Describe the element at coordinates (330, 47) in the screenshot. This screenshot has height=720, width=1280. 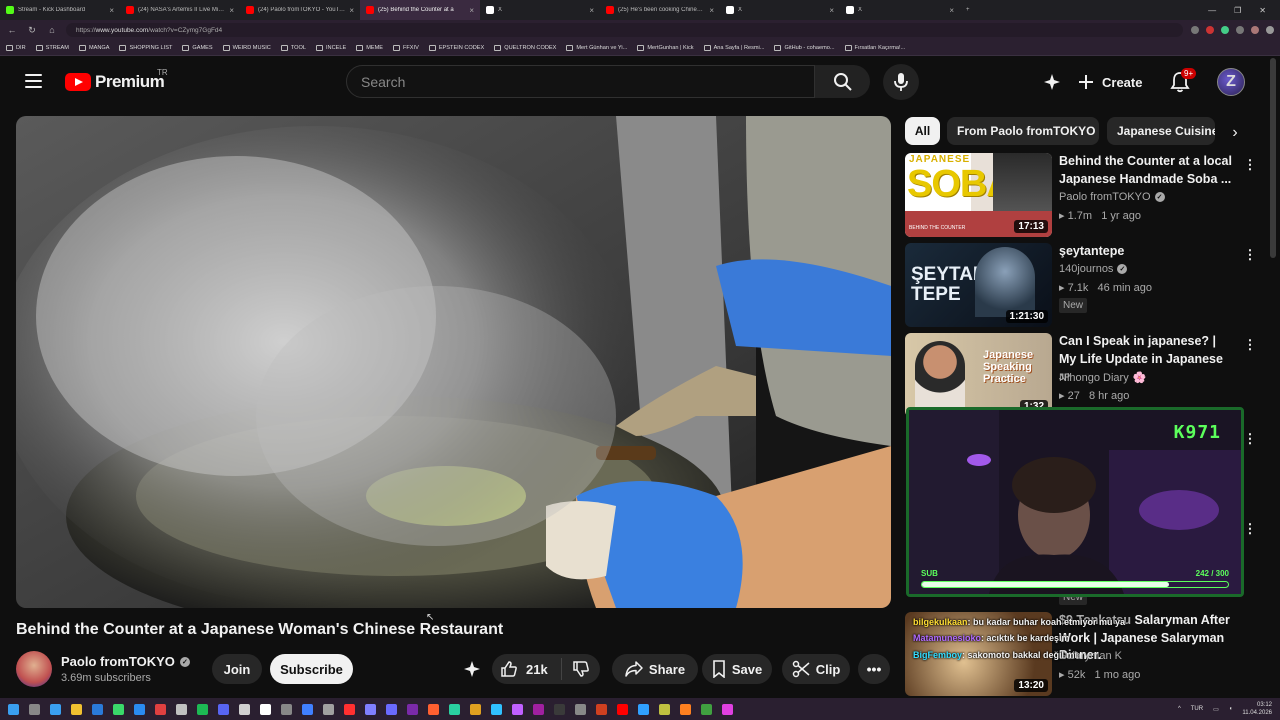
I see `bookmark-item: INCELE` at that location.